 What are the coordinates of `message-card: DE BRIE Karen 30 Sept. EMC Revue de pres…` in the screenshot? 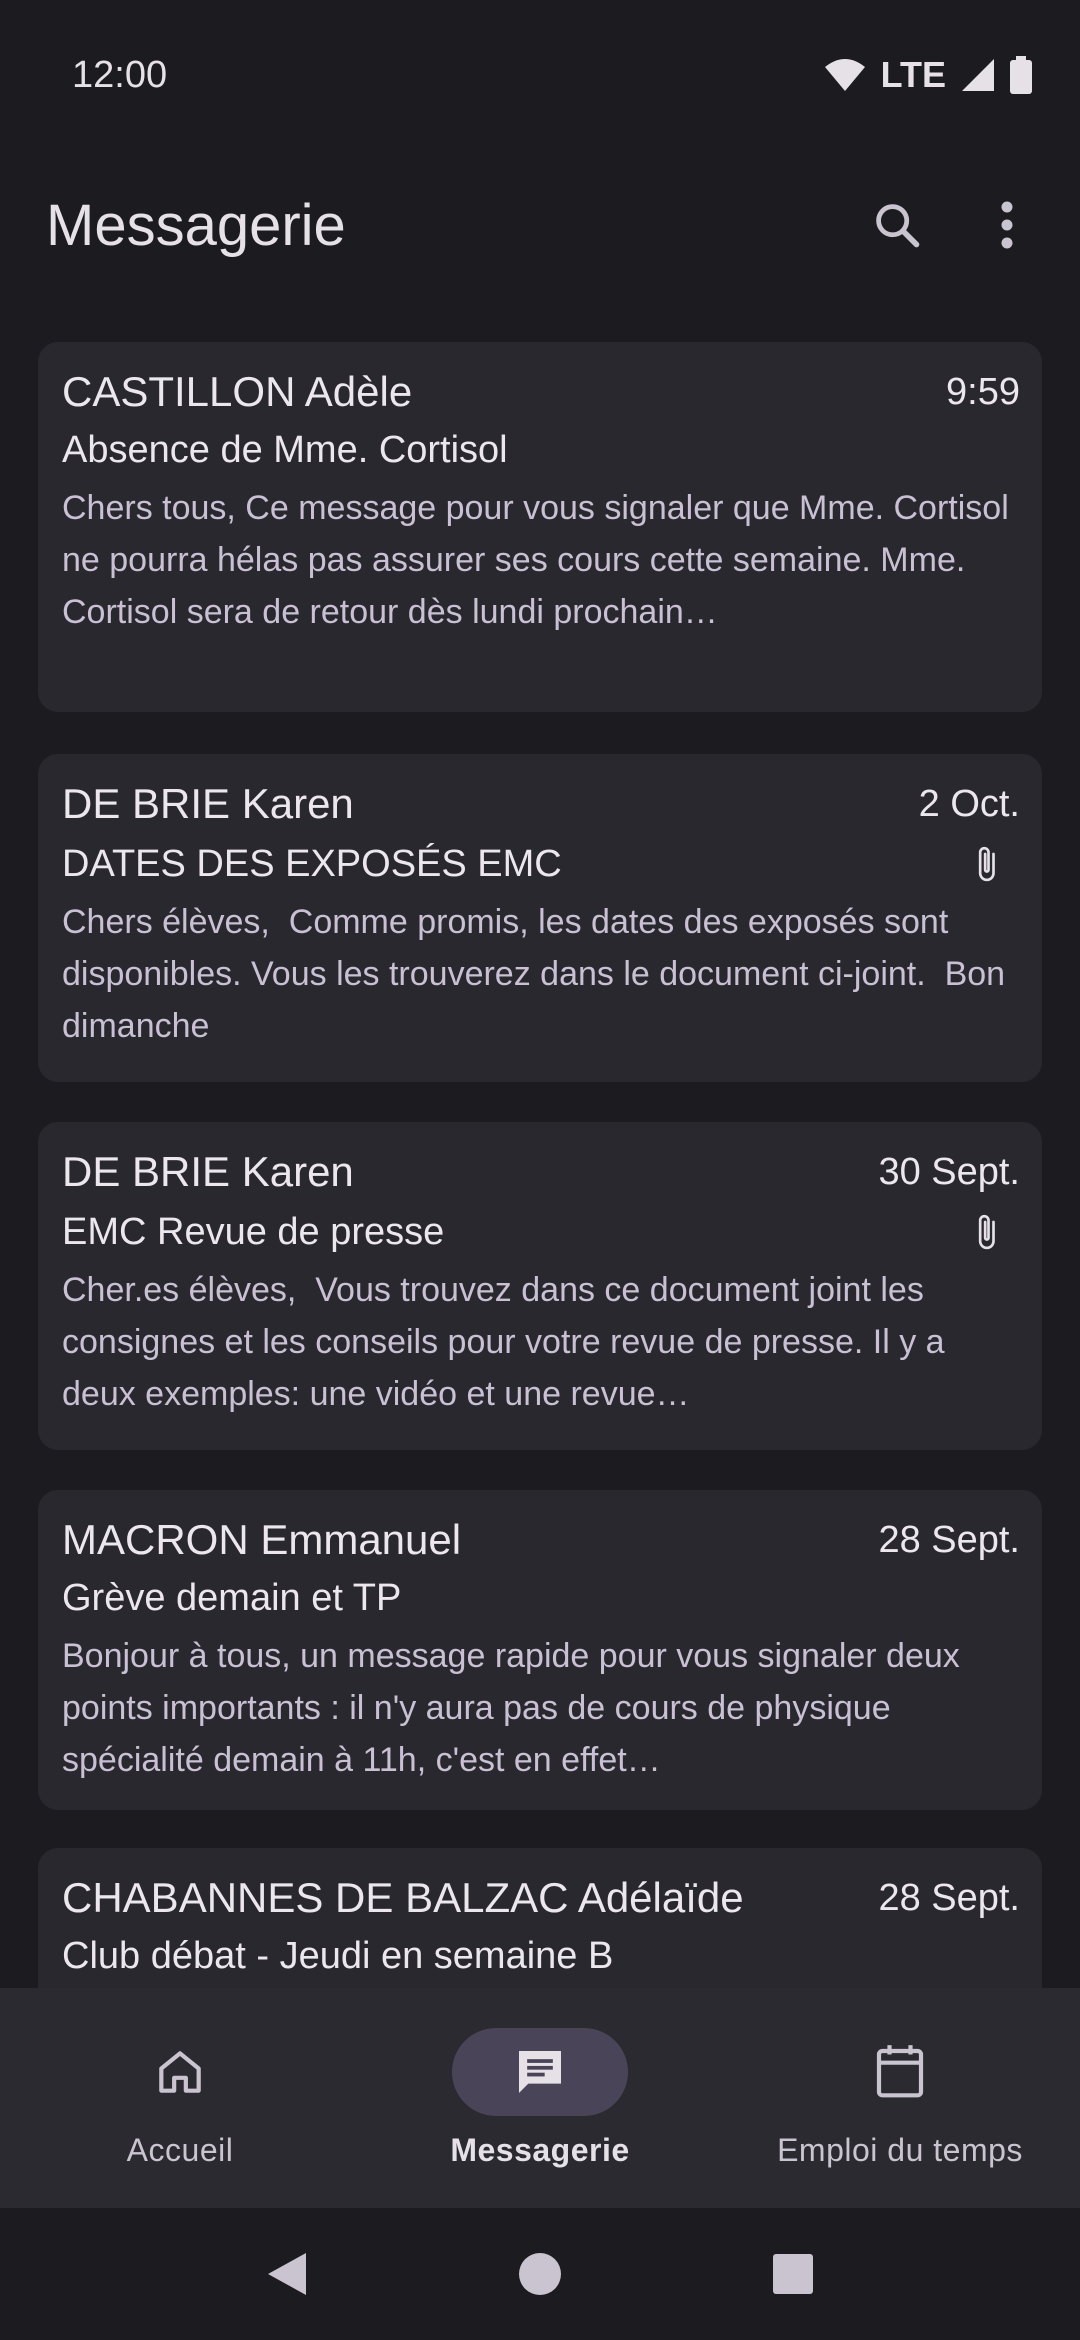 It's located at (540, 1286).